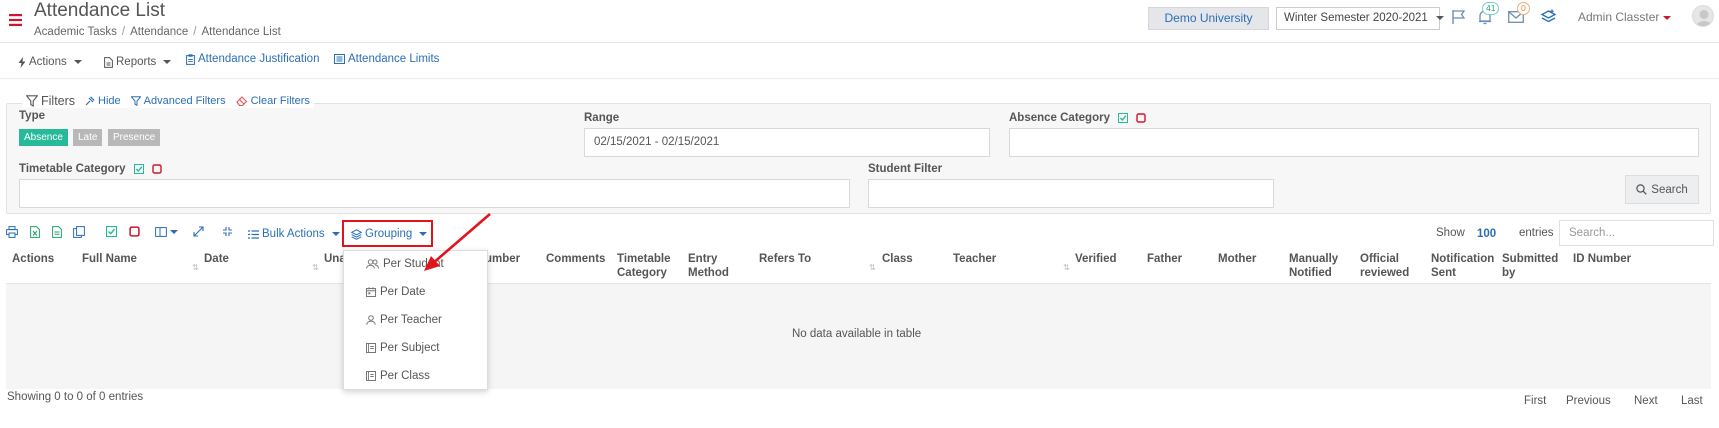 The image size is (1719, 428). Describe the element at coordinates (1237, 259) in the screenshot. I see `column-header-mother: Mother` at that location.